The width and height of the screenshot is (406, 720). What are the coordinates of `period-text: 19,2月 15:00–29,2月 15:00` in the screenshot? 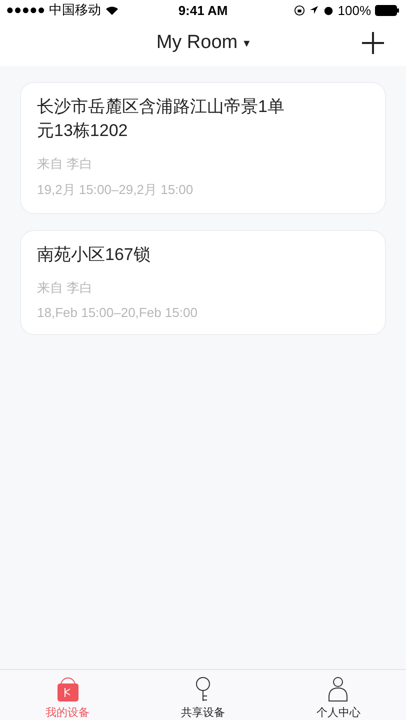 It's located at (115, 190).